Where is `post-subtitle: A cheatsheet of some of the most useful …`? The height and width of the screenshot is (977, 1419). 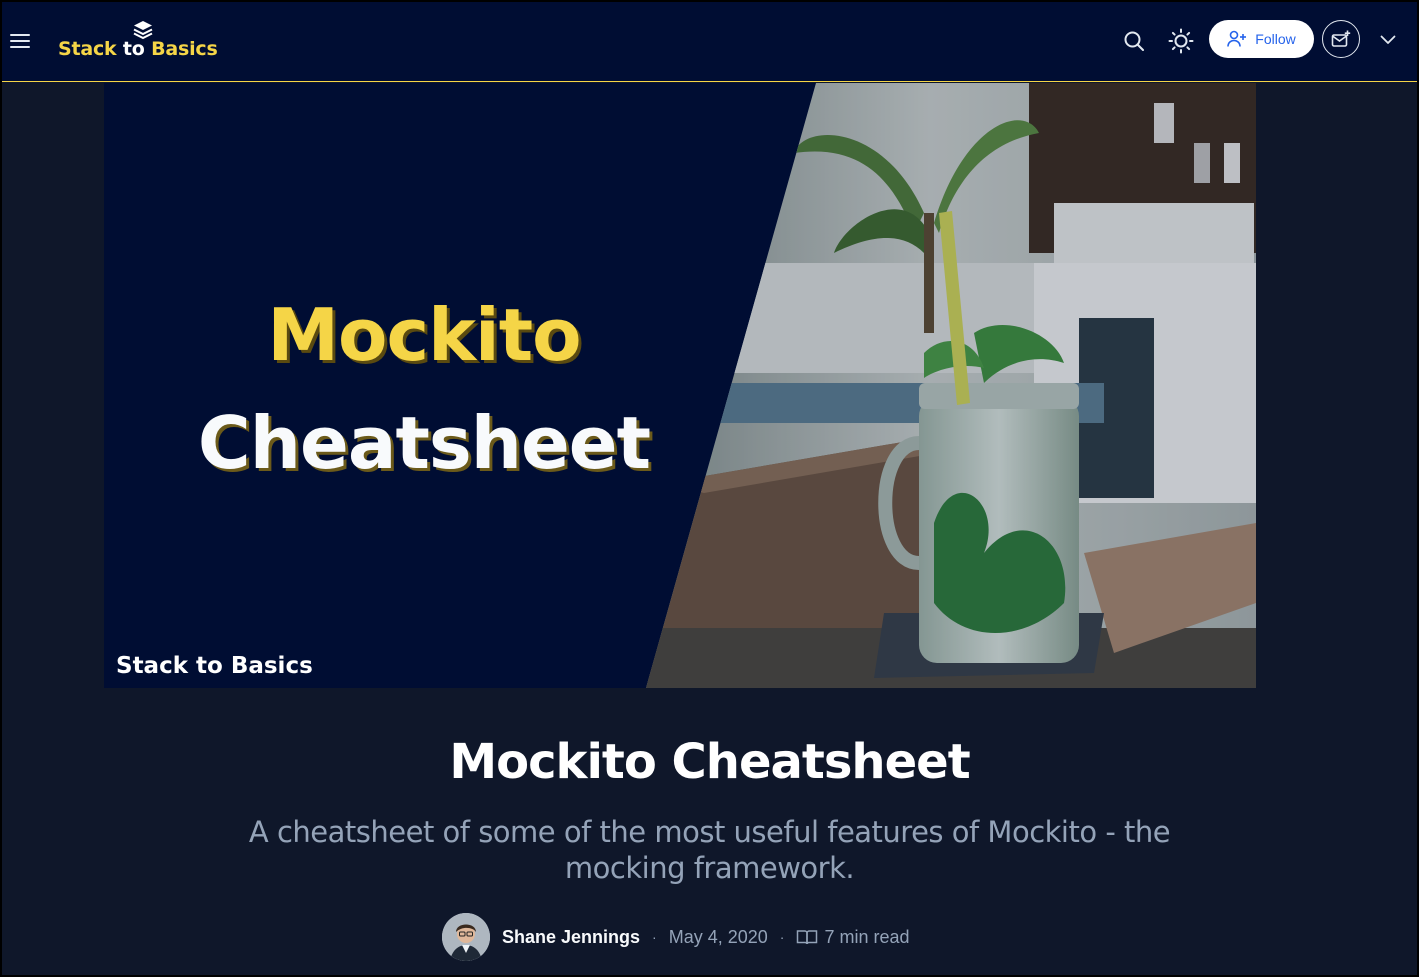
post-subtitle: A cheatsheet of some of the most useful … is located at coordinates (709, 850).